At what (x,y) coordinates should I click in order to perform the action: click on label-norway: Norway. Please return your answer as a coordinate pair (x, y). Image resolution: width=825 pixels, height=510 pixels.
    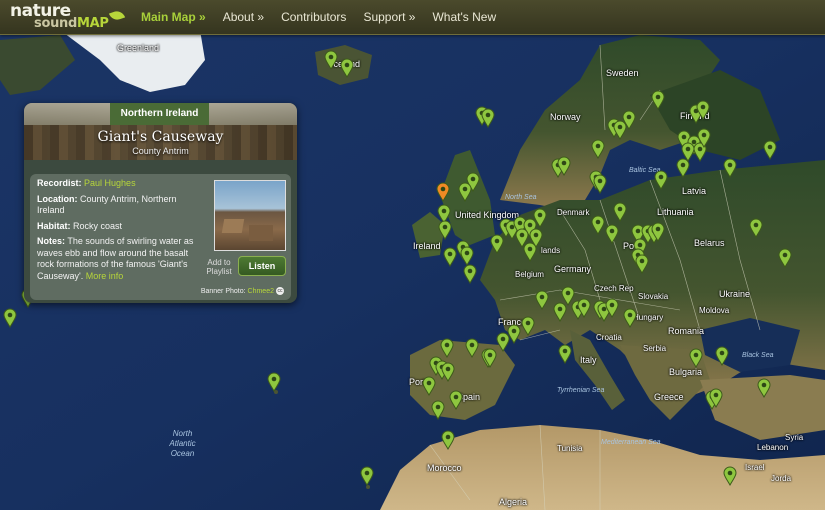
    Looking at the image, I should click on (565, 117).